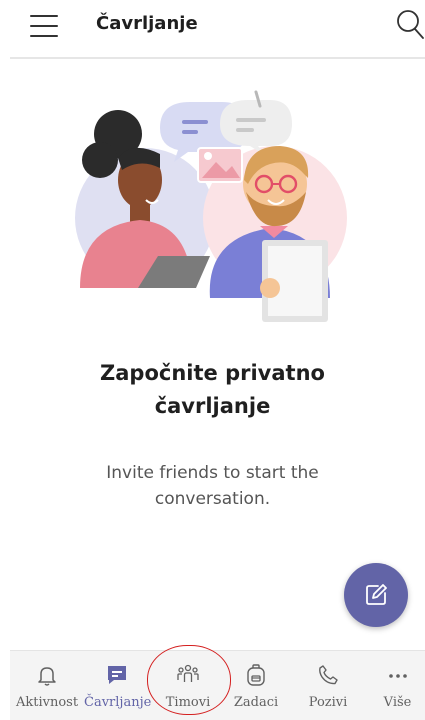 This screenshot has width=425, height=720. What do you see at coordinates (212, 499) in the screenshot?
I see `empty-state-subtitle-line2: conversation.` at bounding box center [212, 499].